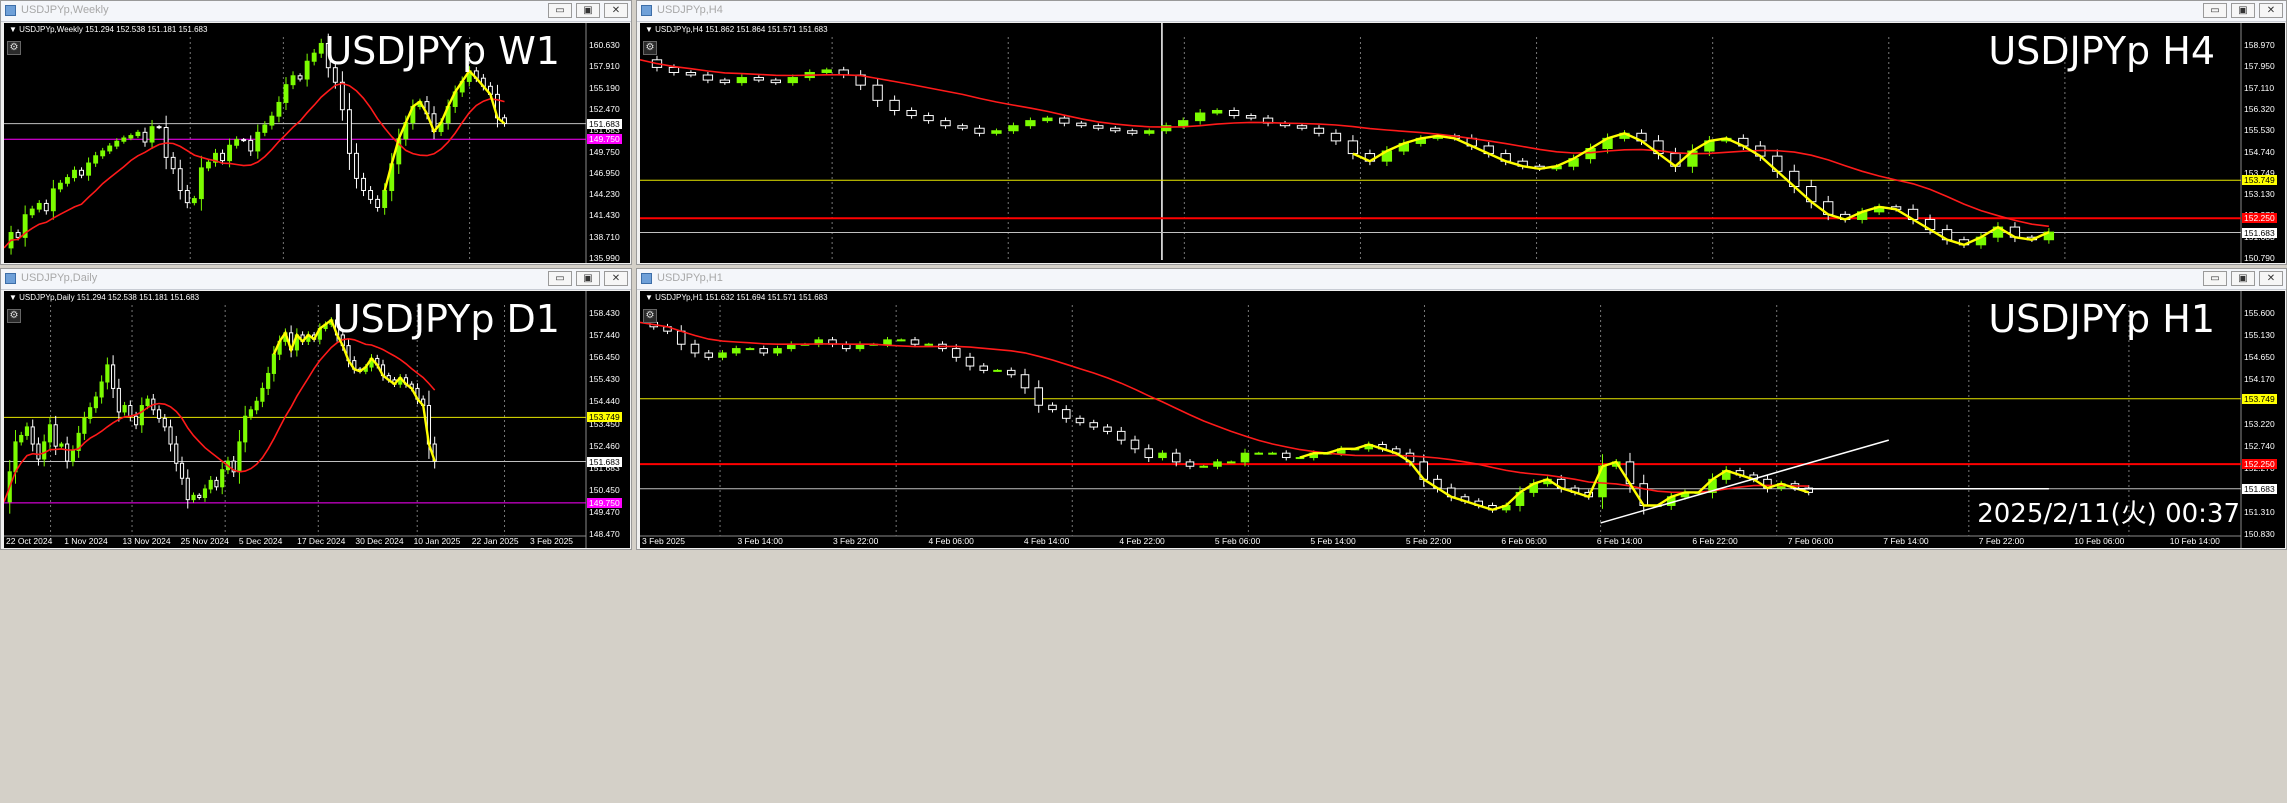 This screenshot has height=803, width=2287. I want to click on window-titlebar: USDJPYp,Weekly ▭ ▣ ✕, so click(316, 11).